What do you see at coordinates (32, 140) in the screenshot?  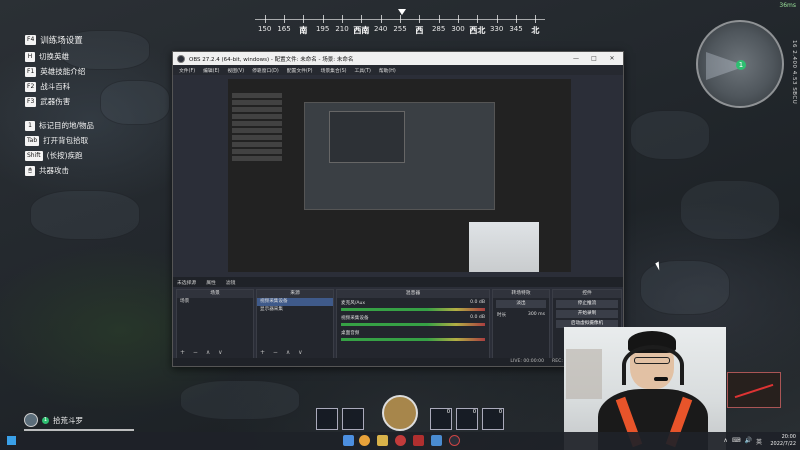 I see `hotkey-key: Tab` at bounding box center [32, 140].